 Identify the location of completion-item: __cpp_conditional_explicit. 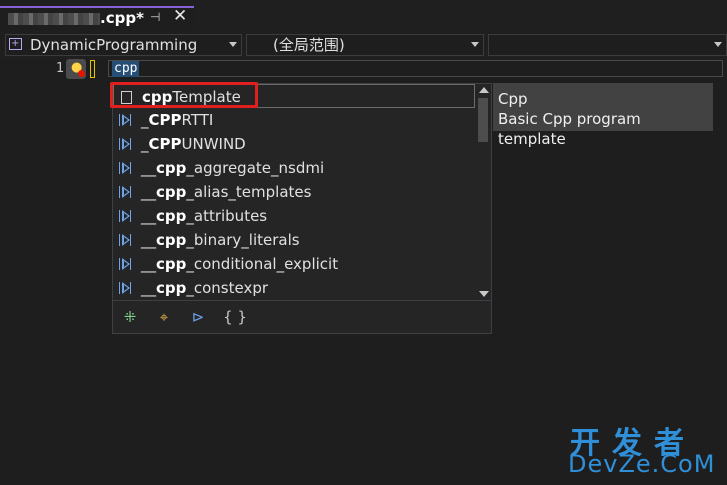
(294, 264).